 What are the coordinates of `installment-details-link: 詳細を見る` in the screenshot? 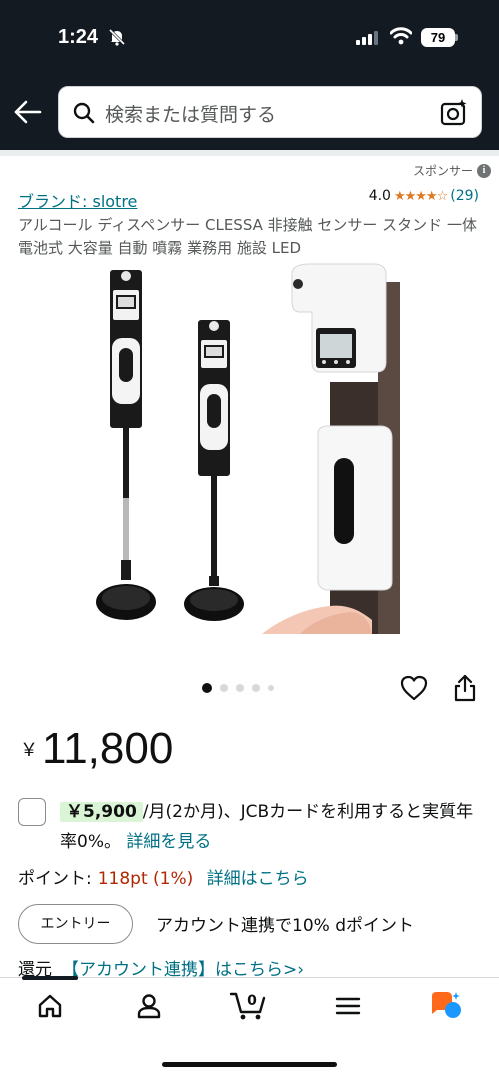 It's located at (168, 842).